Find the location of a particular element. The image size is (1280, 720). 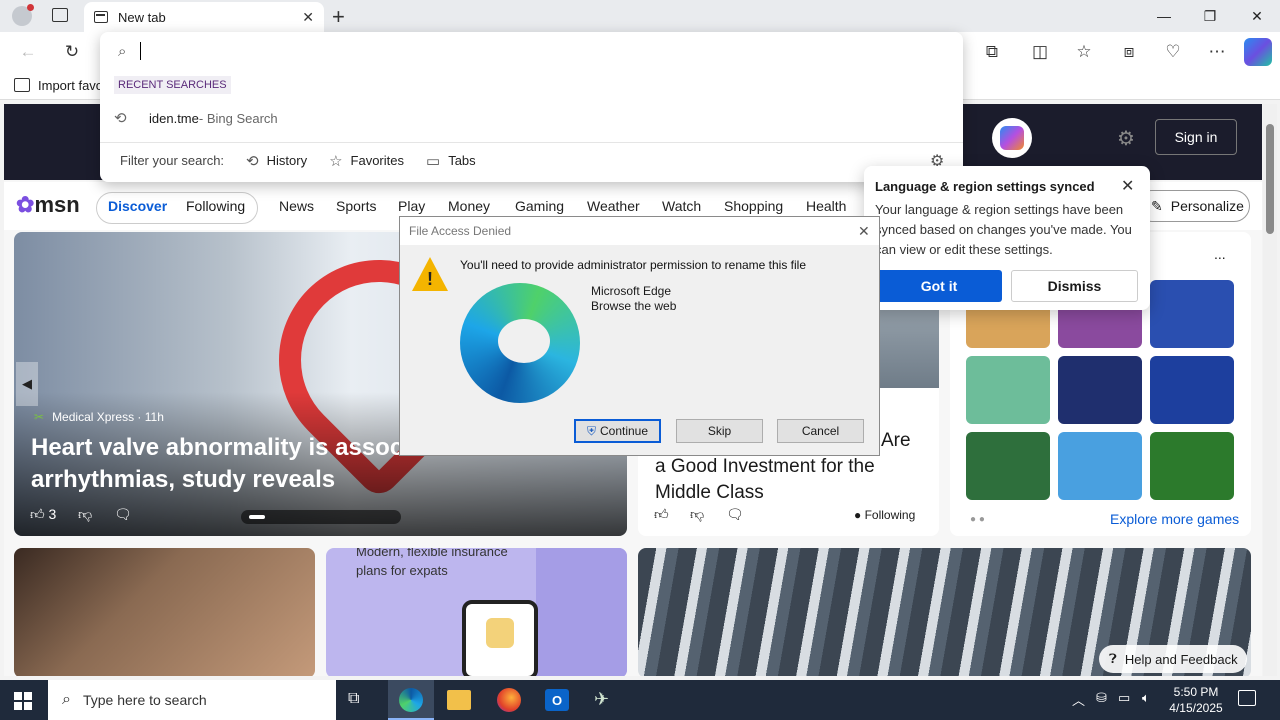

app-icon: ✈ is located at coordinates (607, 700).